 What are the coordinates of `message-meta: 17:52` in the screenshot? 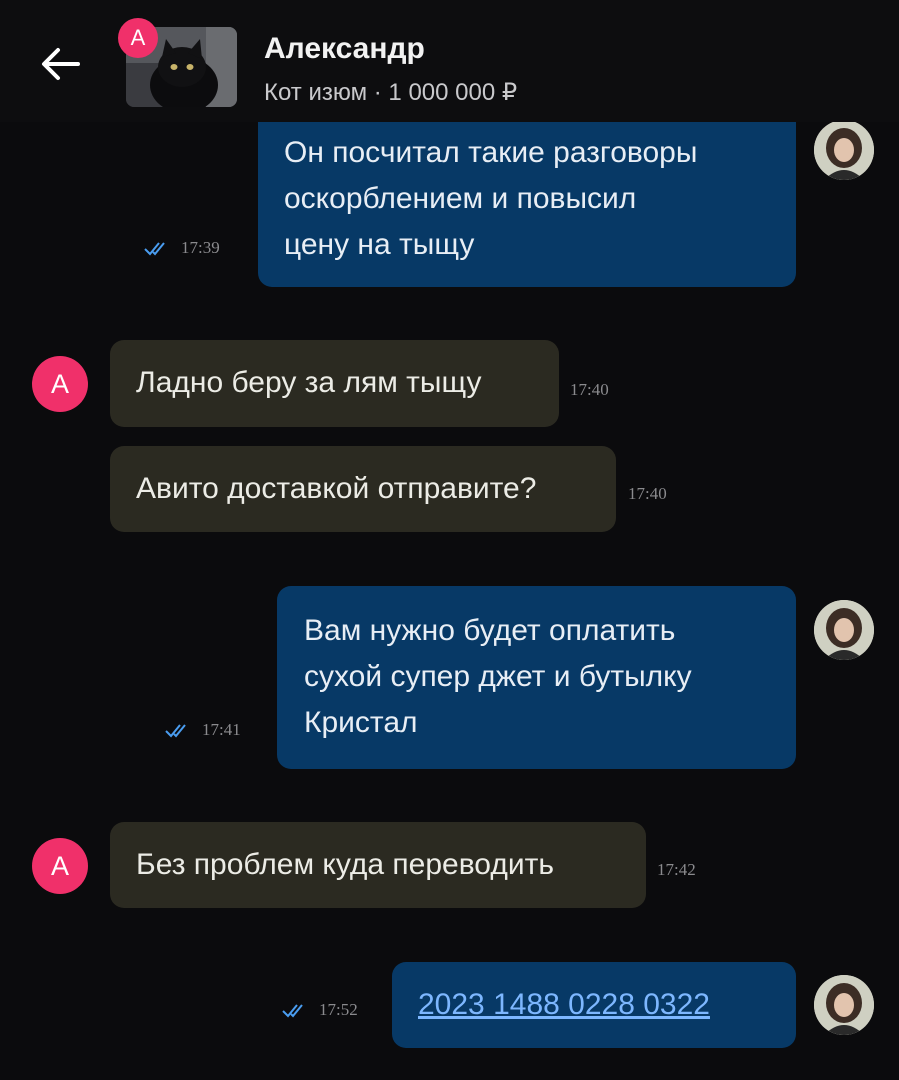 It's located at (319, 1010).